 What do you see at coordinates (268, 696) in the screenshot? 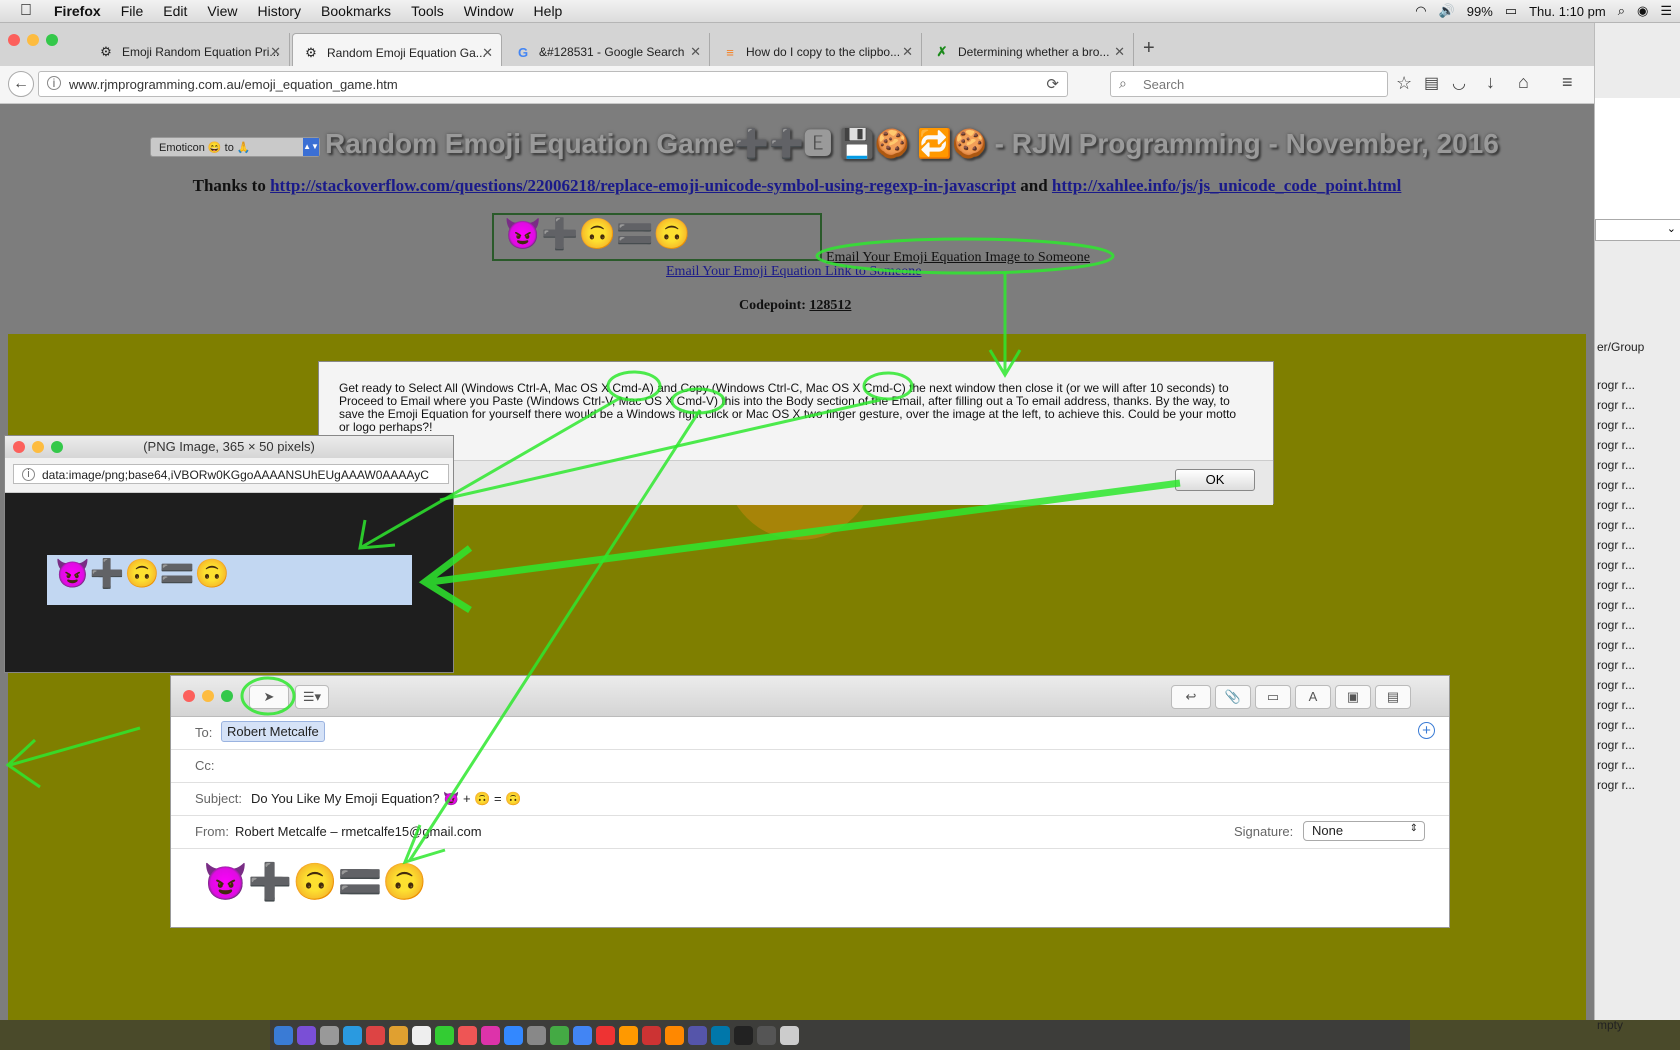
I see `annotation-ellipse-send` at bounding box center [268, 696].